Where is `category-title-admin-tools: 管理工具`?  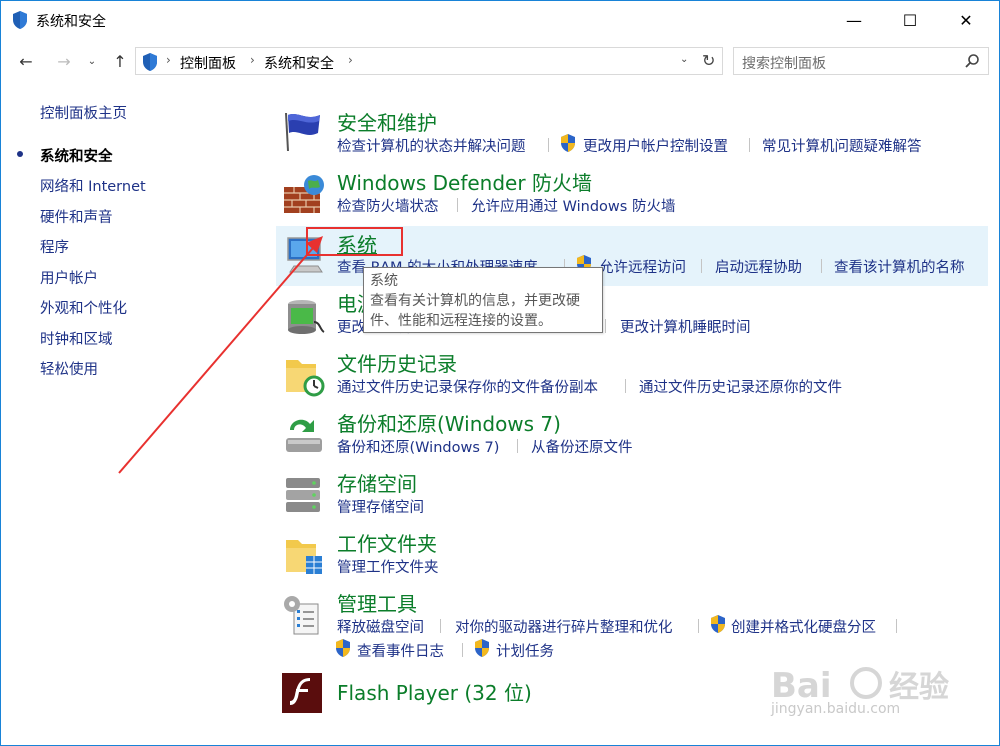
category-title-admin-tools: 管理工具 is located at coordinates (377, 602).